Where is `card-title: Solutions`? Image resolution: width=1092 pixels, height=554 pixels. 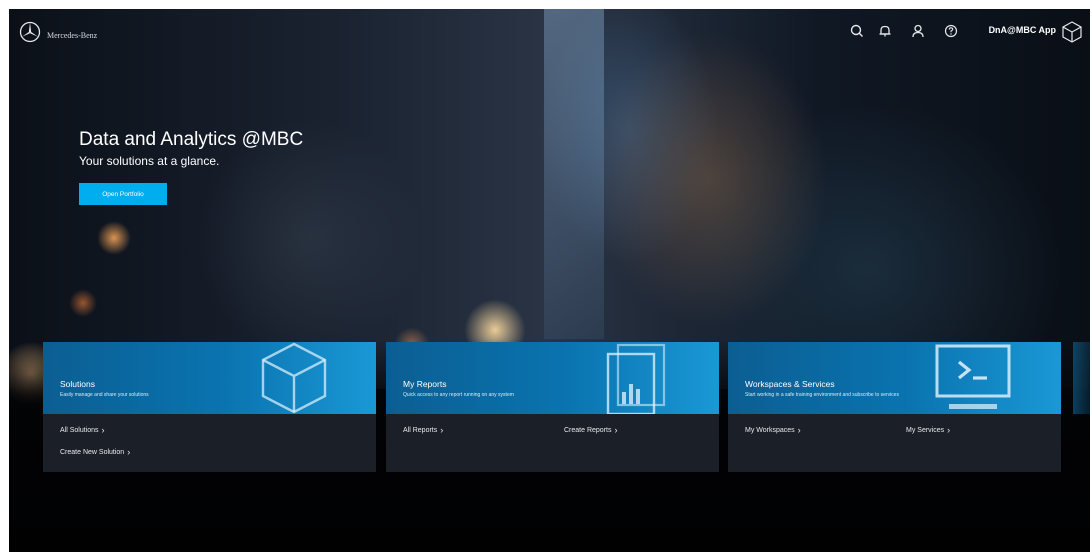
card-title: Solutions is located at coordinates (77, 384).